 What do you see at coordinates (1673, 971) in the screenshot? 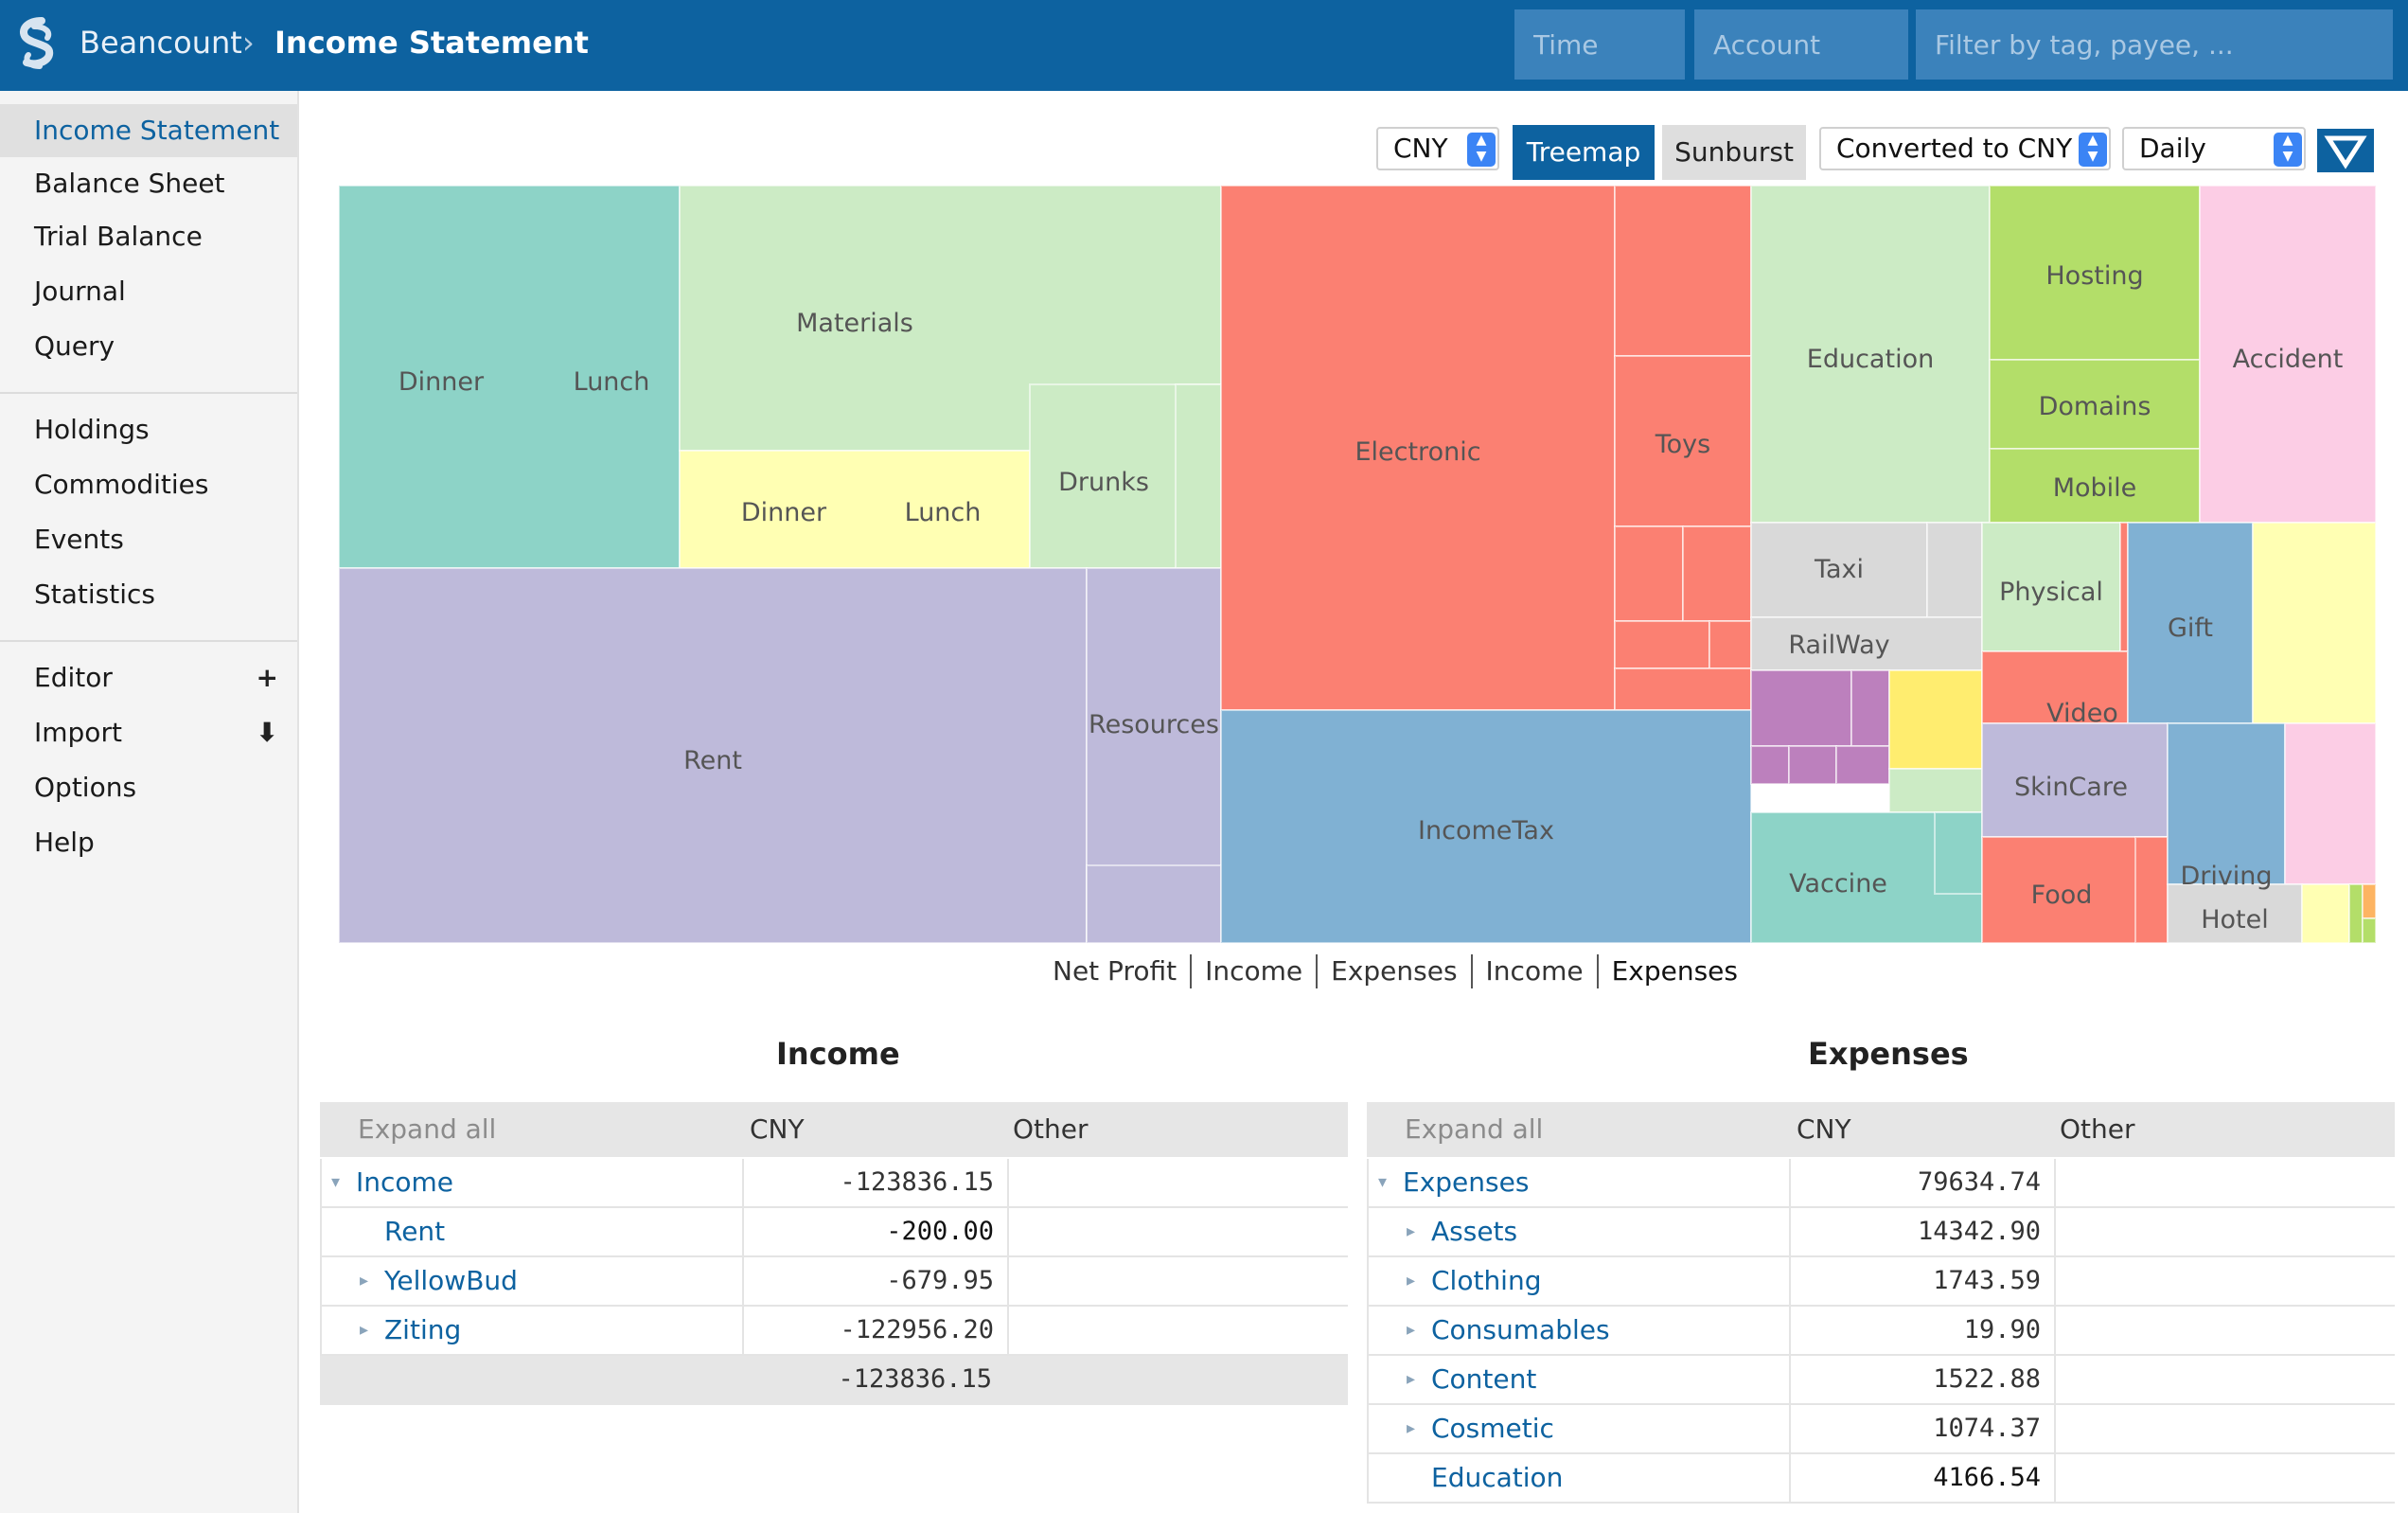
I see `chart-switch-expenses-treemap: Expenses` at bounding box center [1673, 971].